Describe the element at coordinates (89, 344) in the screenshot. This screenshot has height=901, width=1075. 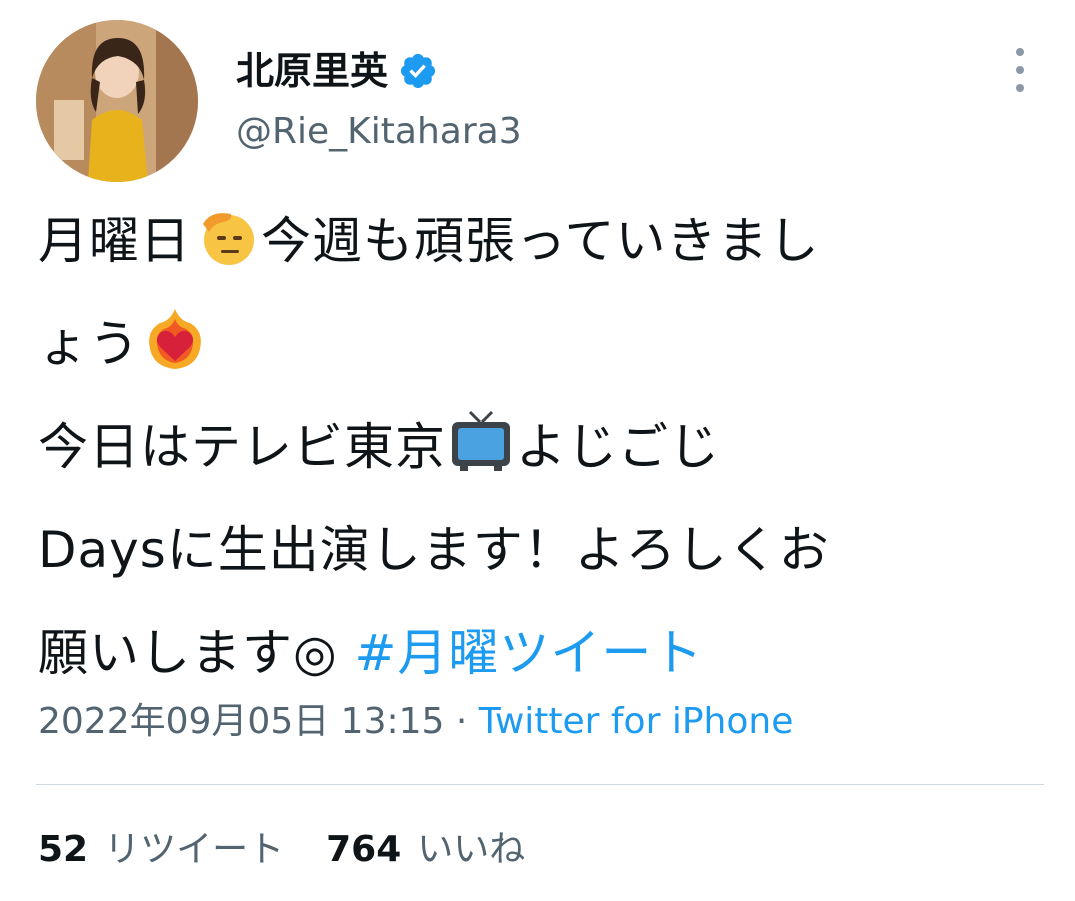
I see `tweet-text-segment: ょう` at that location.